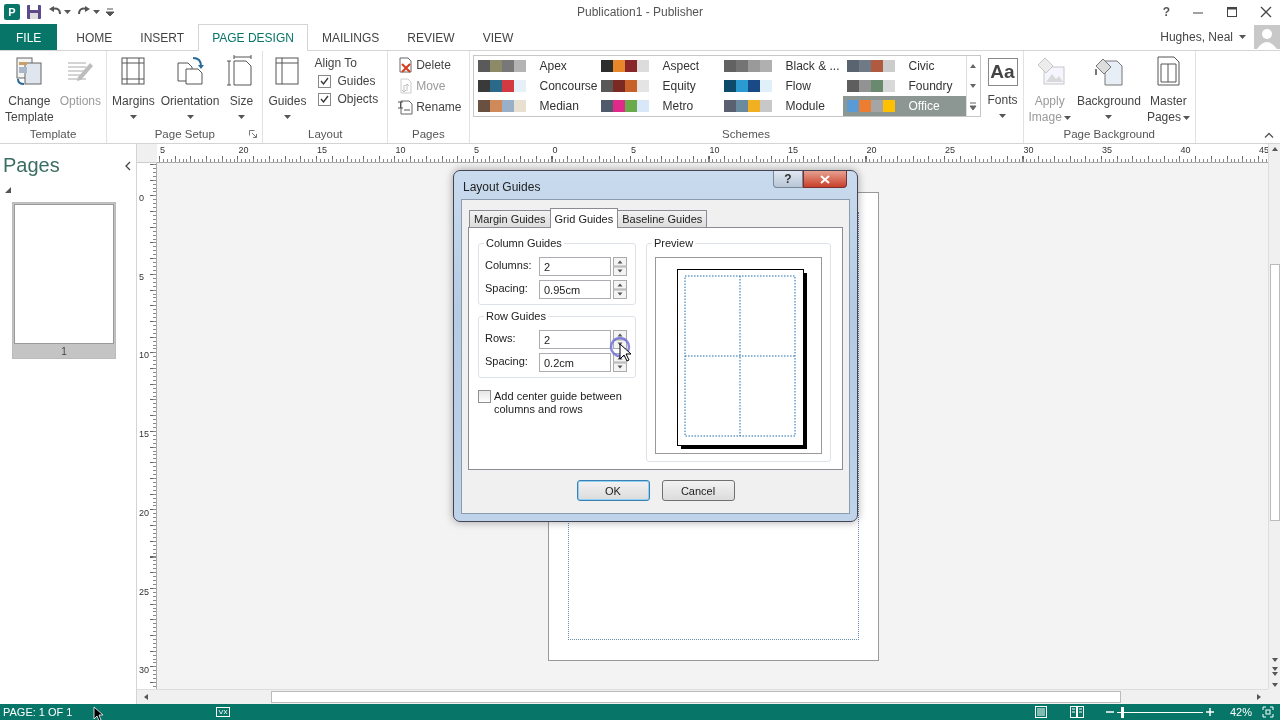 The width and height of the screenshot is (1280, 720). I want to click on group-label: Pages, so click(428, 134).